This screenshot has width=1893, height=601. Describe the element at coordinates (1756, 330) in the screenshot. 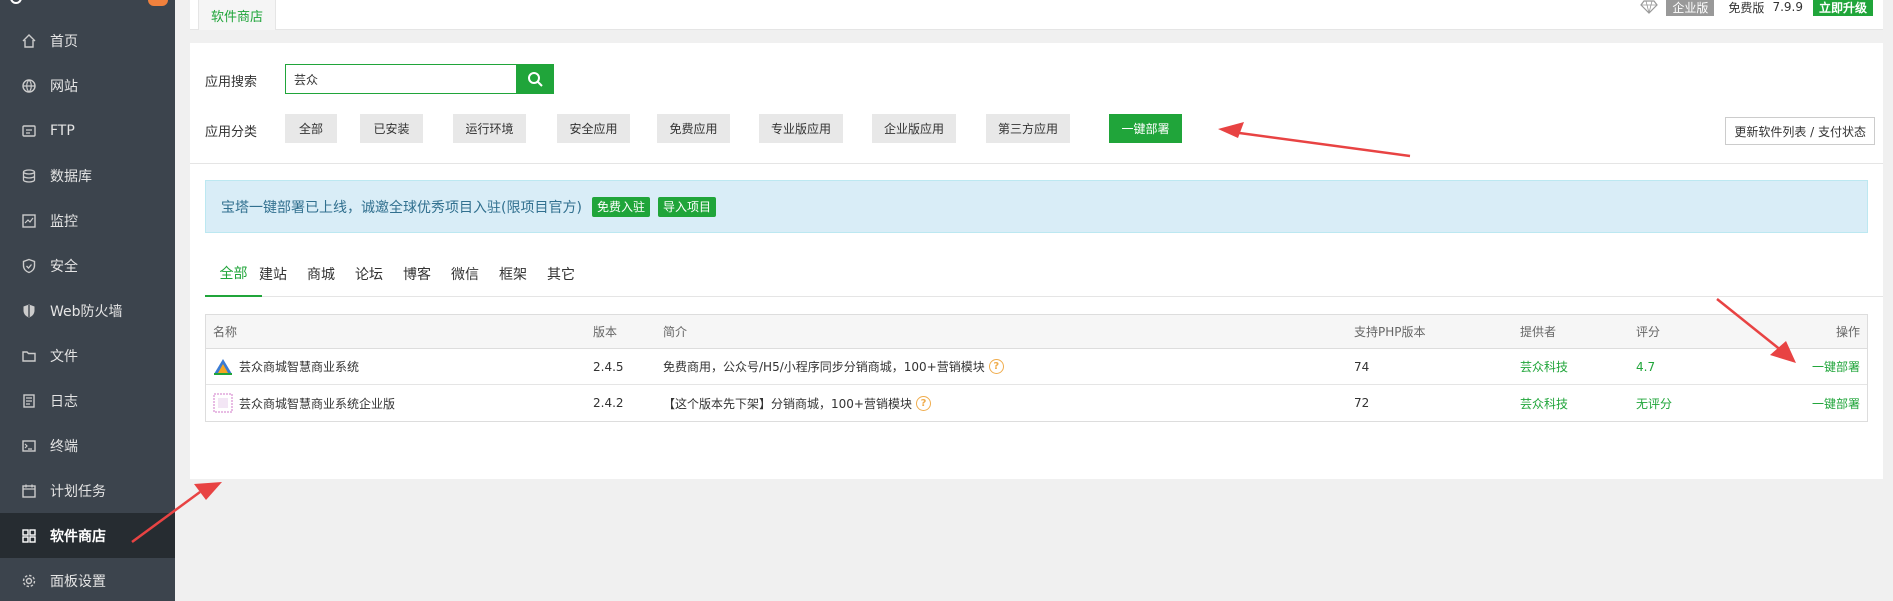

I see `annotation-arrow-deploy` at that location.